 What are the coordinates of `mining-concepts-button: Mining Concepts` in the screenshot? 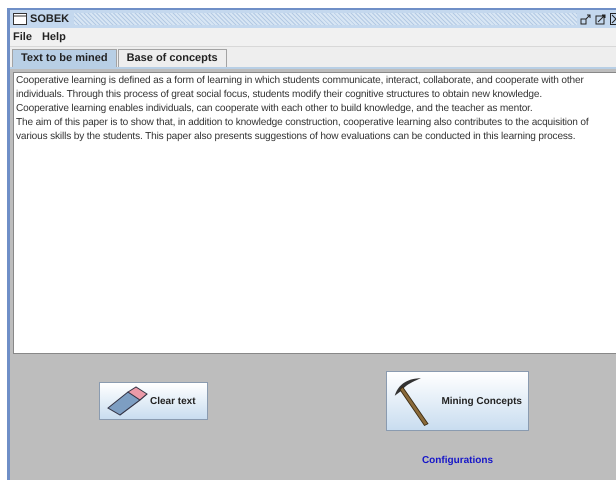 It's located at (457, 401).